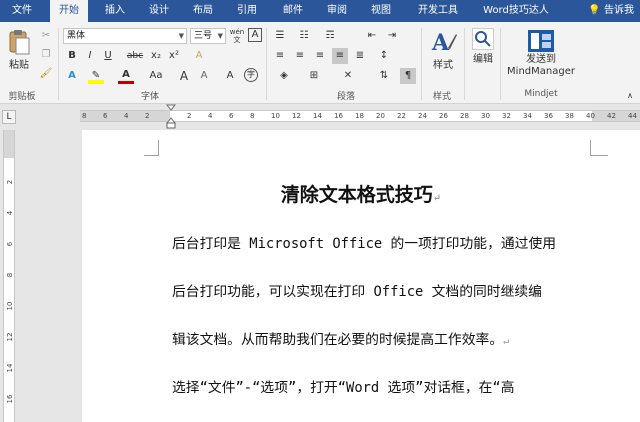  I want to click on bullets-icon: ☰, so click(280, 36).